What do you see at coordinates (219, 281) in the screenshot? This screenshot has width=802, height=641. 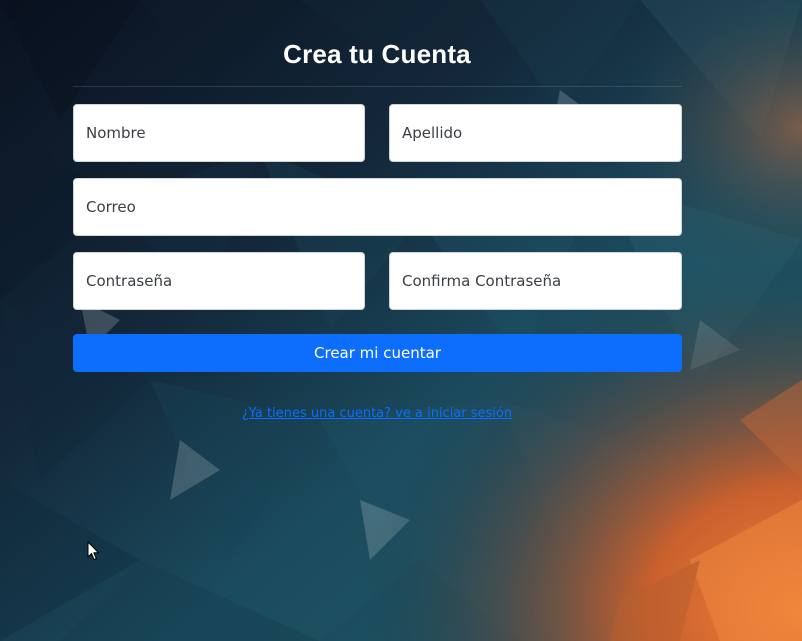 I see `contrasena-input` at bounding box center [219, 281].